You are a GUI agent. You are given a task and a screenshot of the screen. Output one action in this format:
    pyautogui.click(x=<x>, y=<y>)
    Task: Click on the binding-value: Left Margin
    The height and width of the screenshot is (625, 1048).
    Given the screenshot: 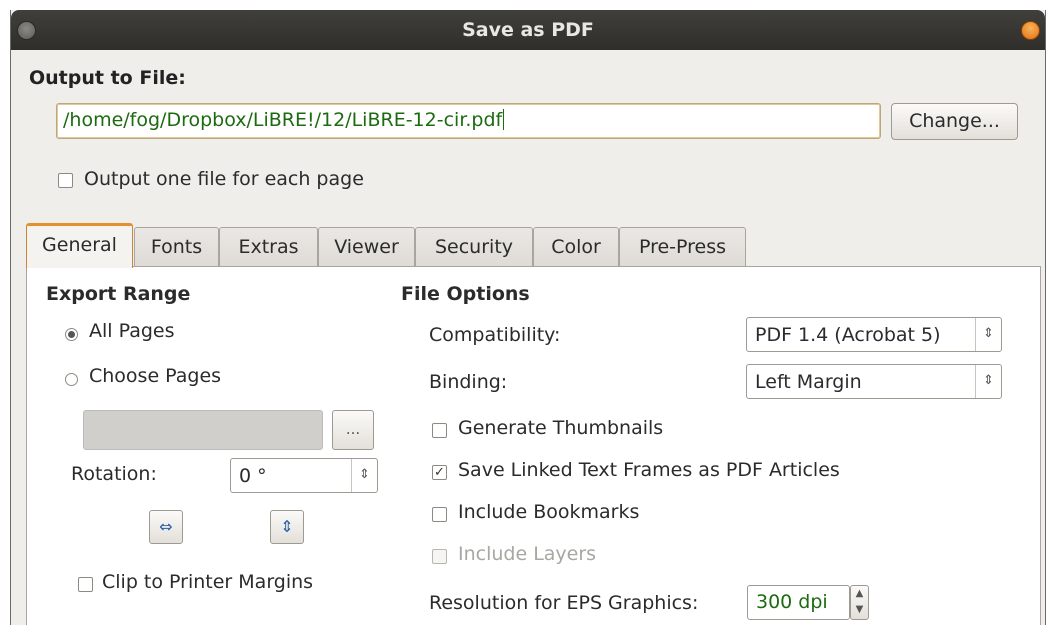 What is the action you would take?
    pyautogui.click(x=808, y=382)
    